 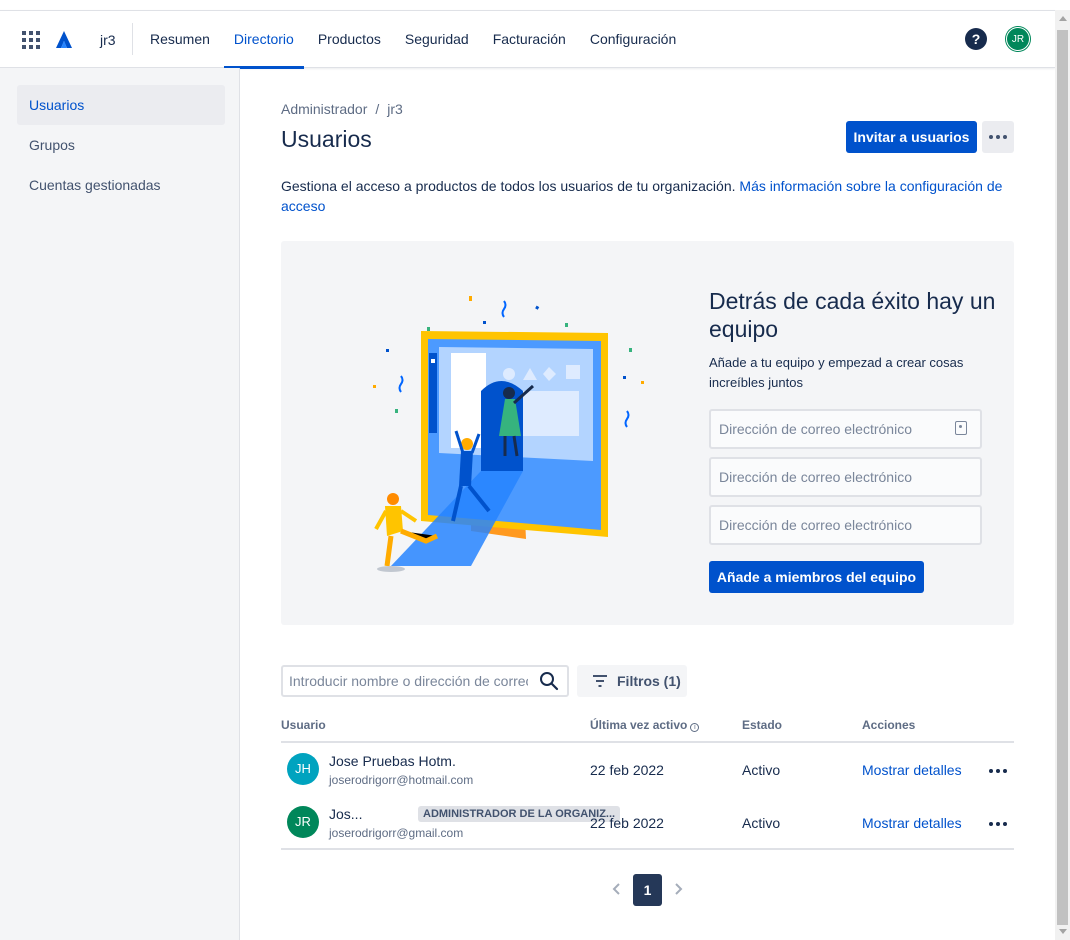 What do you see at coordinates (549, 681) in the screenshot?
I see `search-icon` at bounding box center [549, 681].